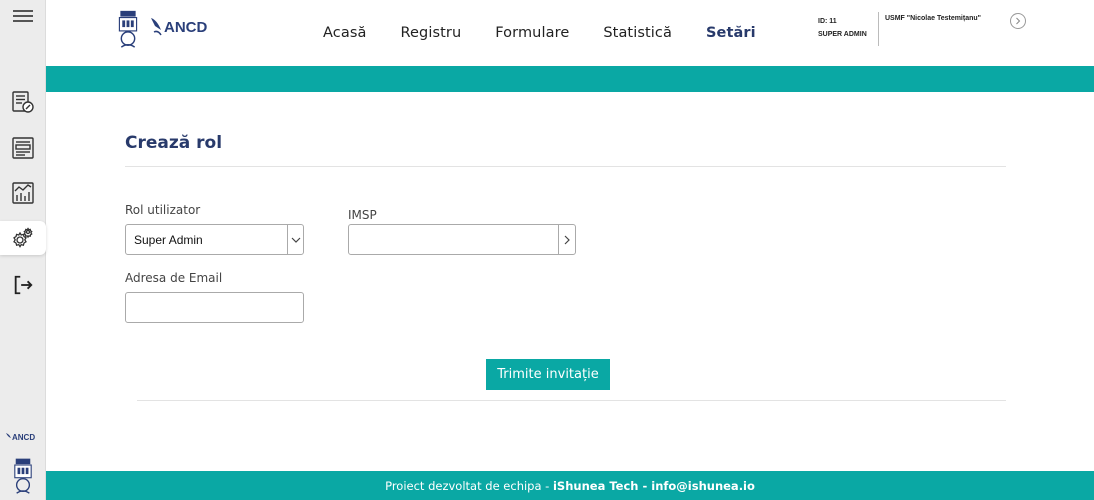  What do you see at coordinates (430, 33) in the screenshot?
I see `nav-registry: Registru` at bounding box center [430, 33].